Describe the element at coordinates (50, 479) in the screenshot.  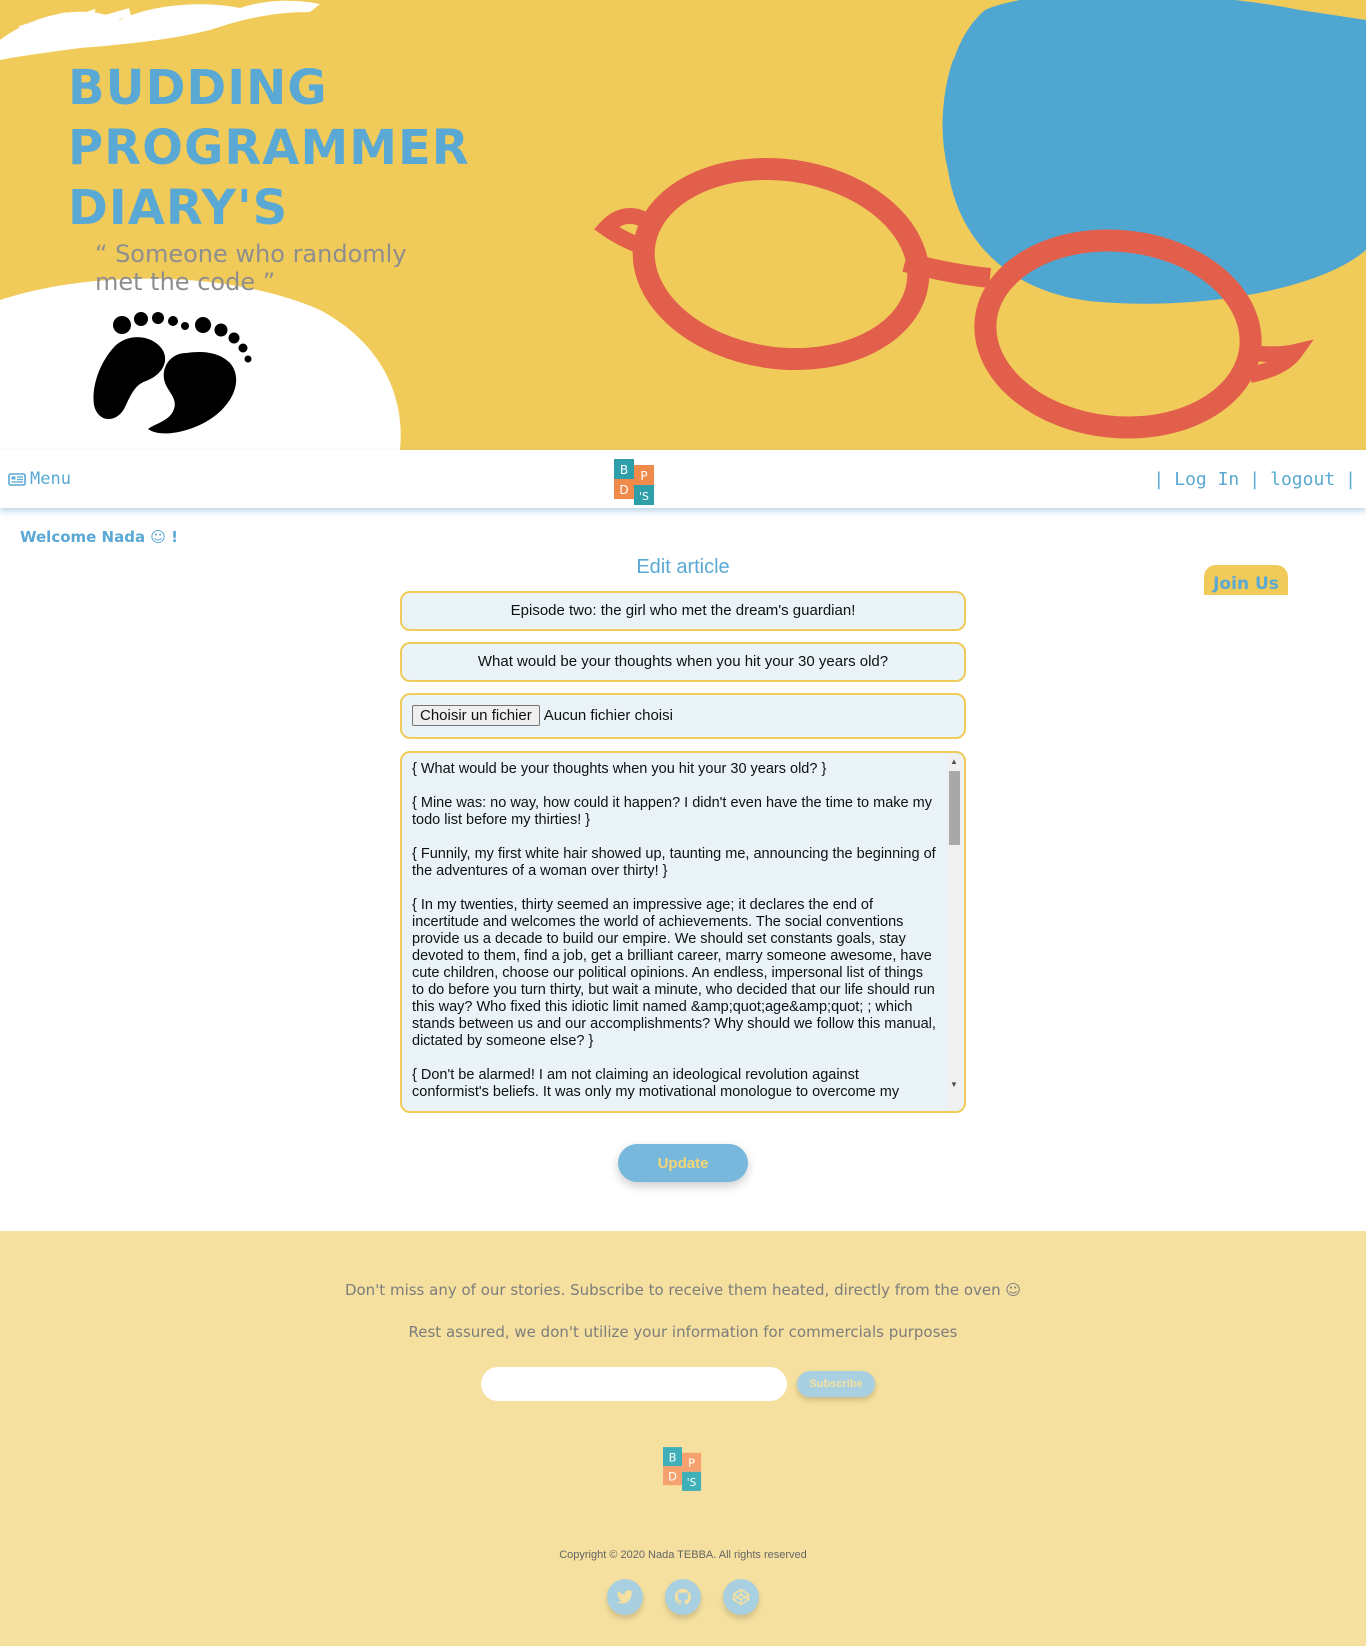
I see `menu-label: Menu` at that location.